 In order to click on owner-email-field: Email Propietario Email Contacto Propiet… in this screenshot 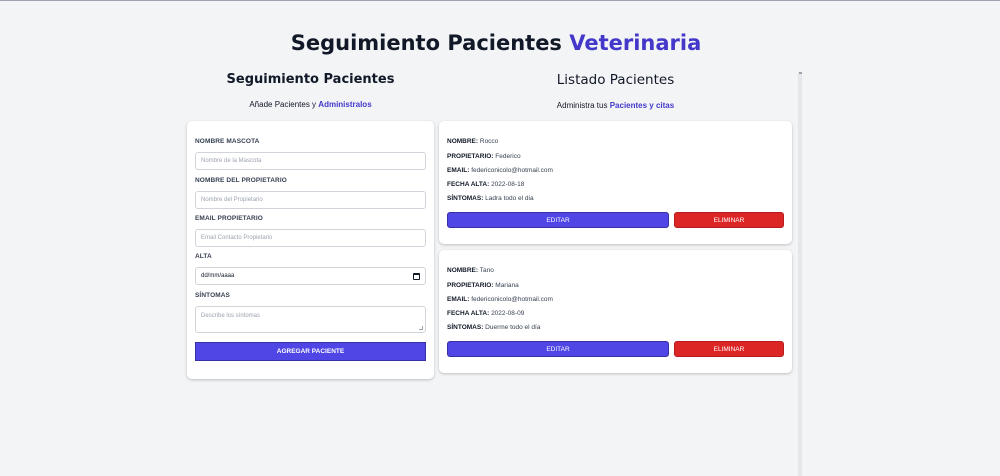, I will do `click(310, 231)`.